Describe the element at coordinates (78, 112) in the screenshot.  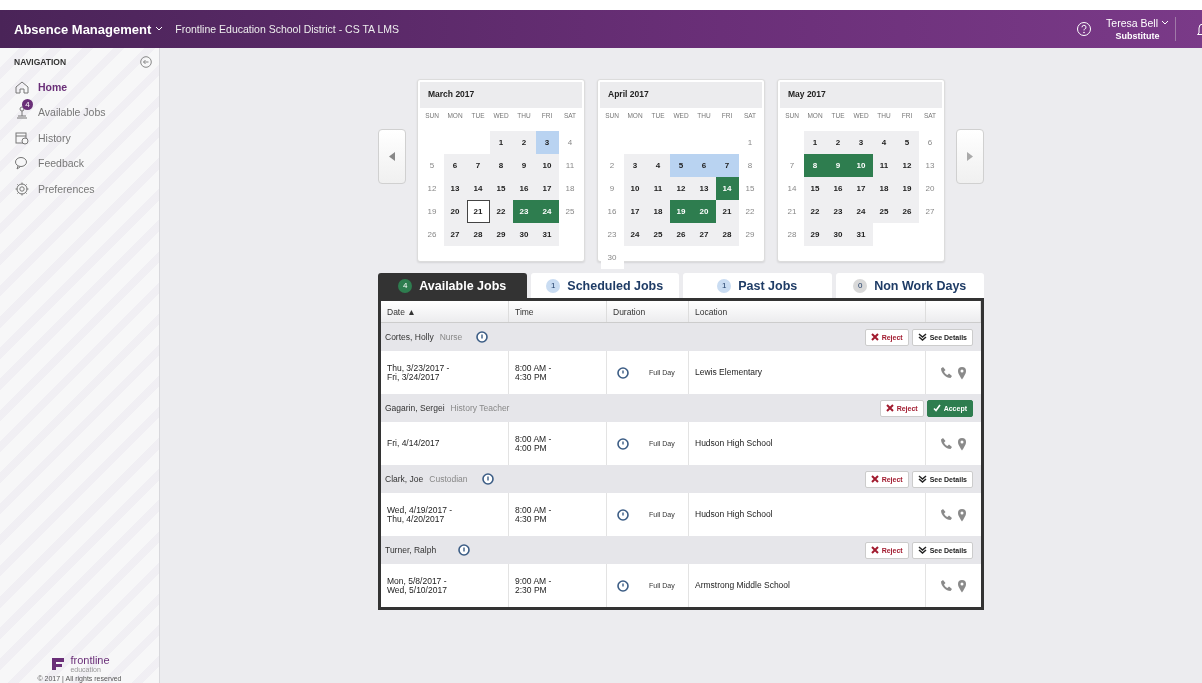
I see `nav-item: 4 Available Jobs` at that location.